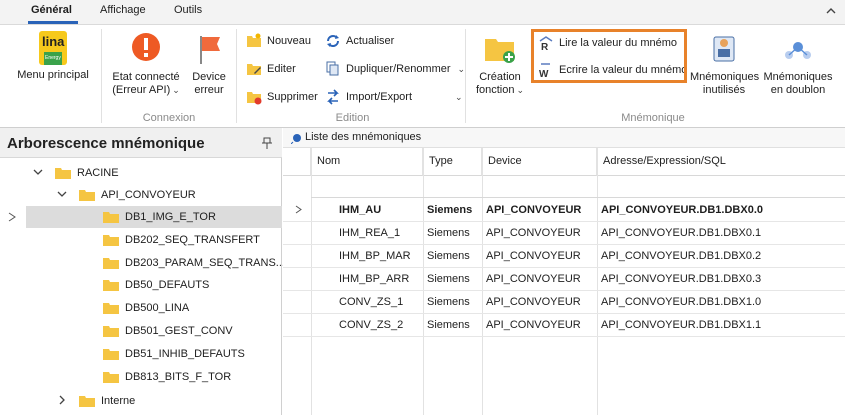  What do you see at coordinates (682, 210) in the screenshot?
I see `cell-adresse: API_CONVOYEUR.DB1.DBX0.0` at bounding box center [682, 210].